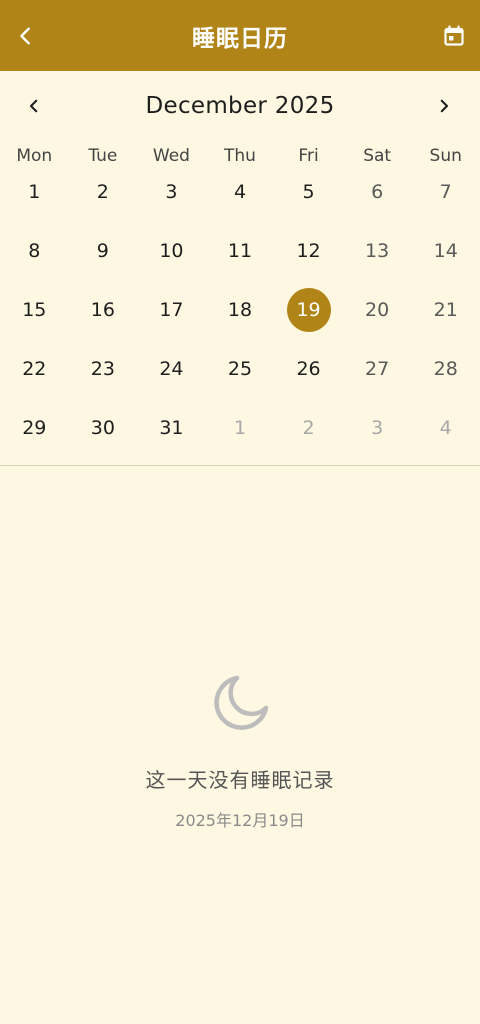 The image size is (480, 1024). What do you see at coordinates (103, 154) in the screenshot?
I see `weekday-label: Tue` at bounding box center [103, 154].